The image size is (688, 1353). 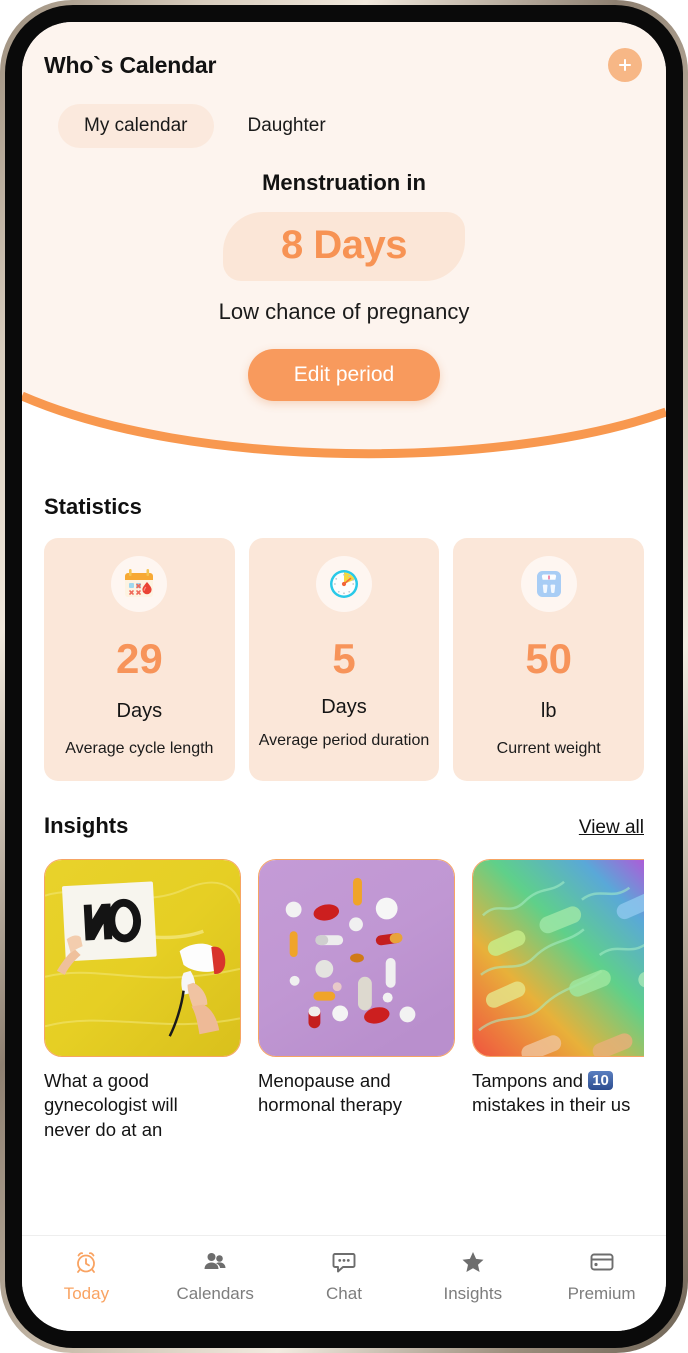 What do you see at coordinates (344, 1263) in the screenshot?
I see `chat-bubble-icon` at bounding box center [344, 1263].